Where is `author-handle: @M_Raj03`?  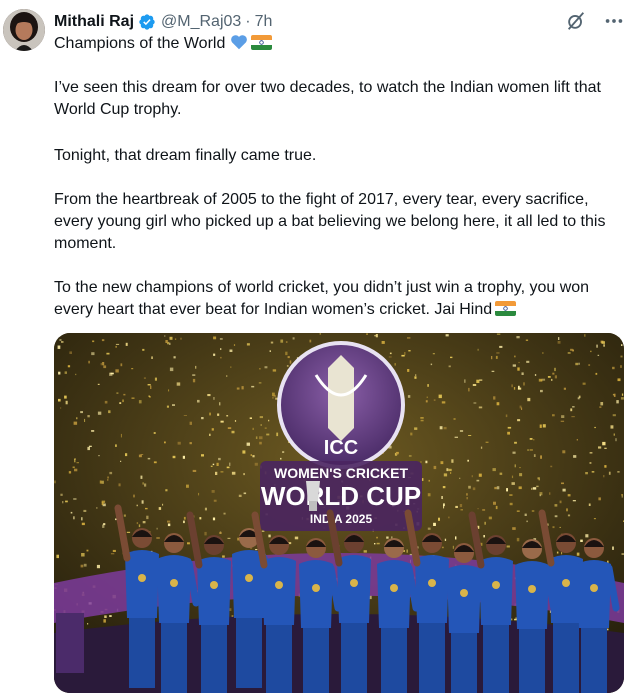 author-handle: @M_Raj03 is located at coordinates (201, 22).